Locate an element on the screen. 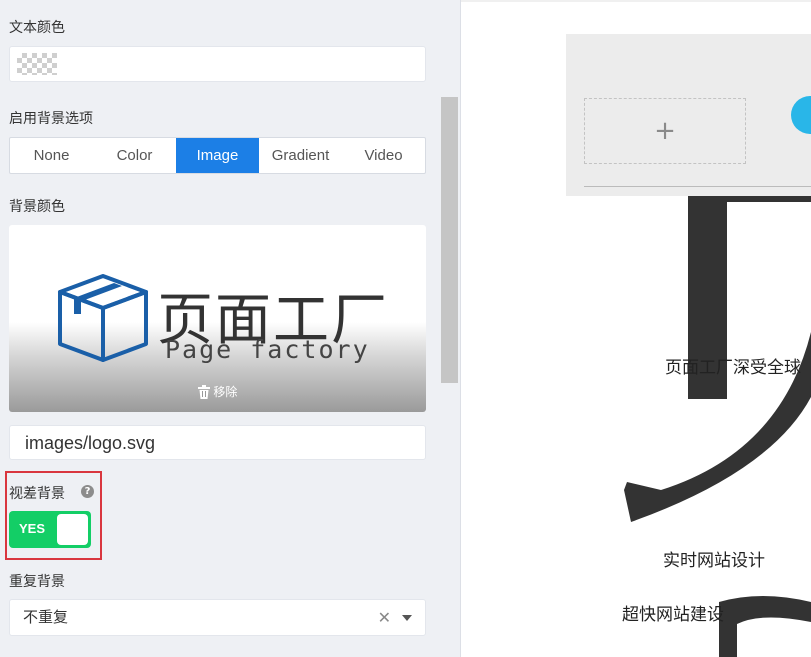 The width and height of the screenshot is (811, 657). bg-option-image: Image is located at coordinates (217, 155).